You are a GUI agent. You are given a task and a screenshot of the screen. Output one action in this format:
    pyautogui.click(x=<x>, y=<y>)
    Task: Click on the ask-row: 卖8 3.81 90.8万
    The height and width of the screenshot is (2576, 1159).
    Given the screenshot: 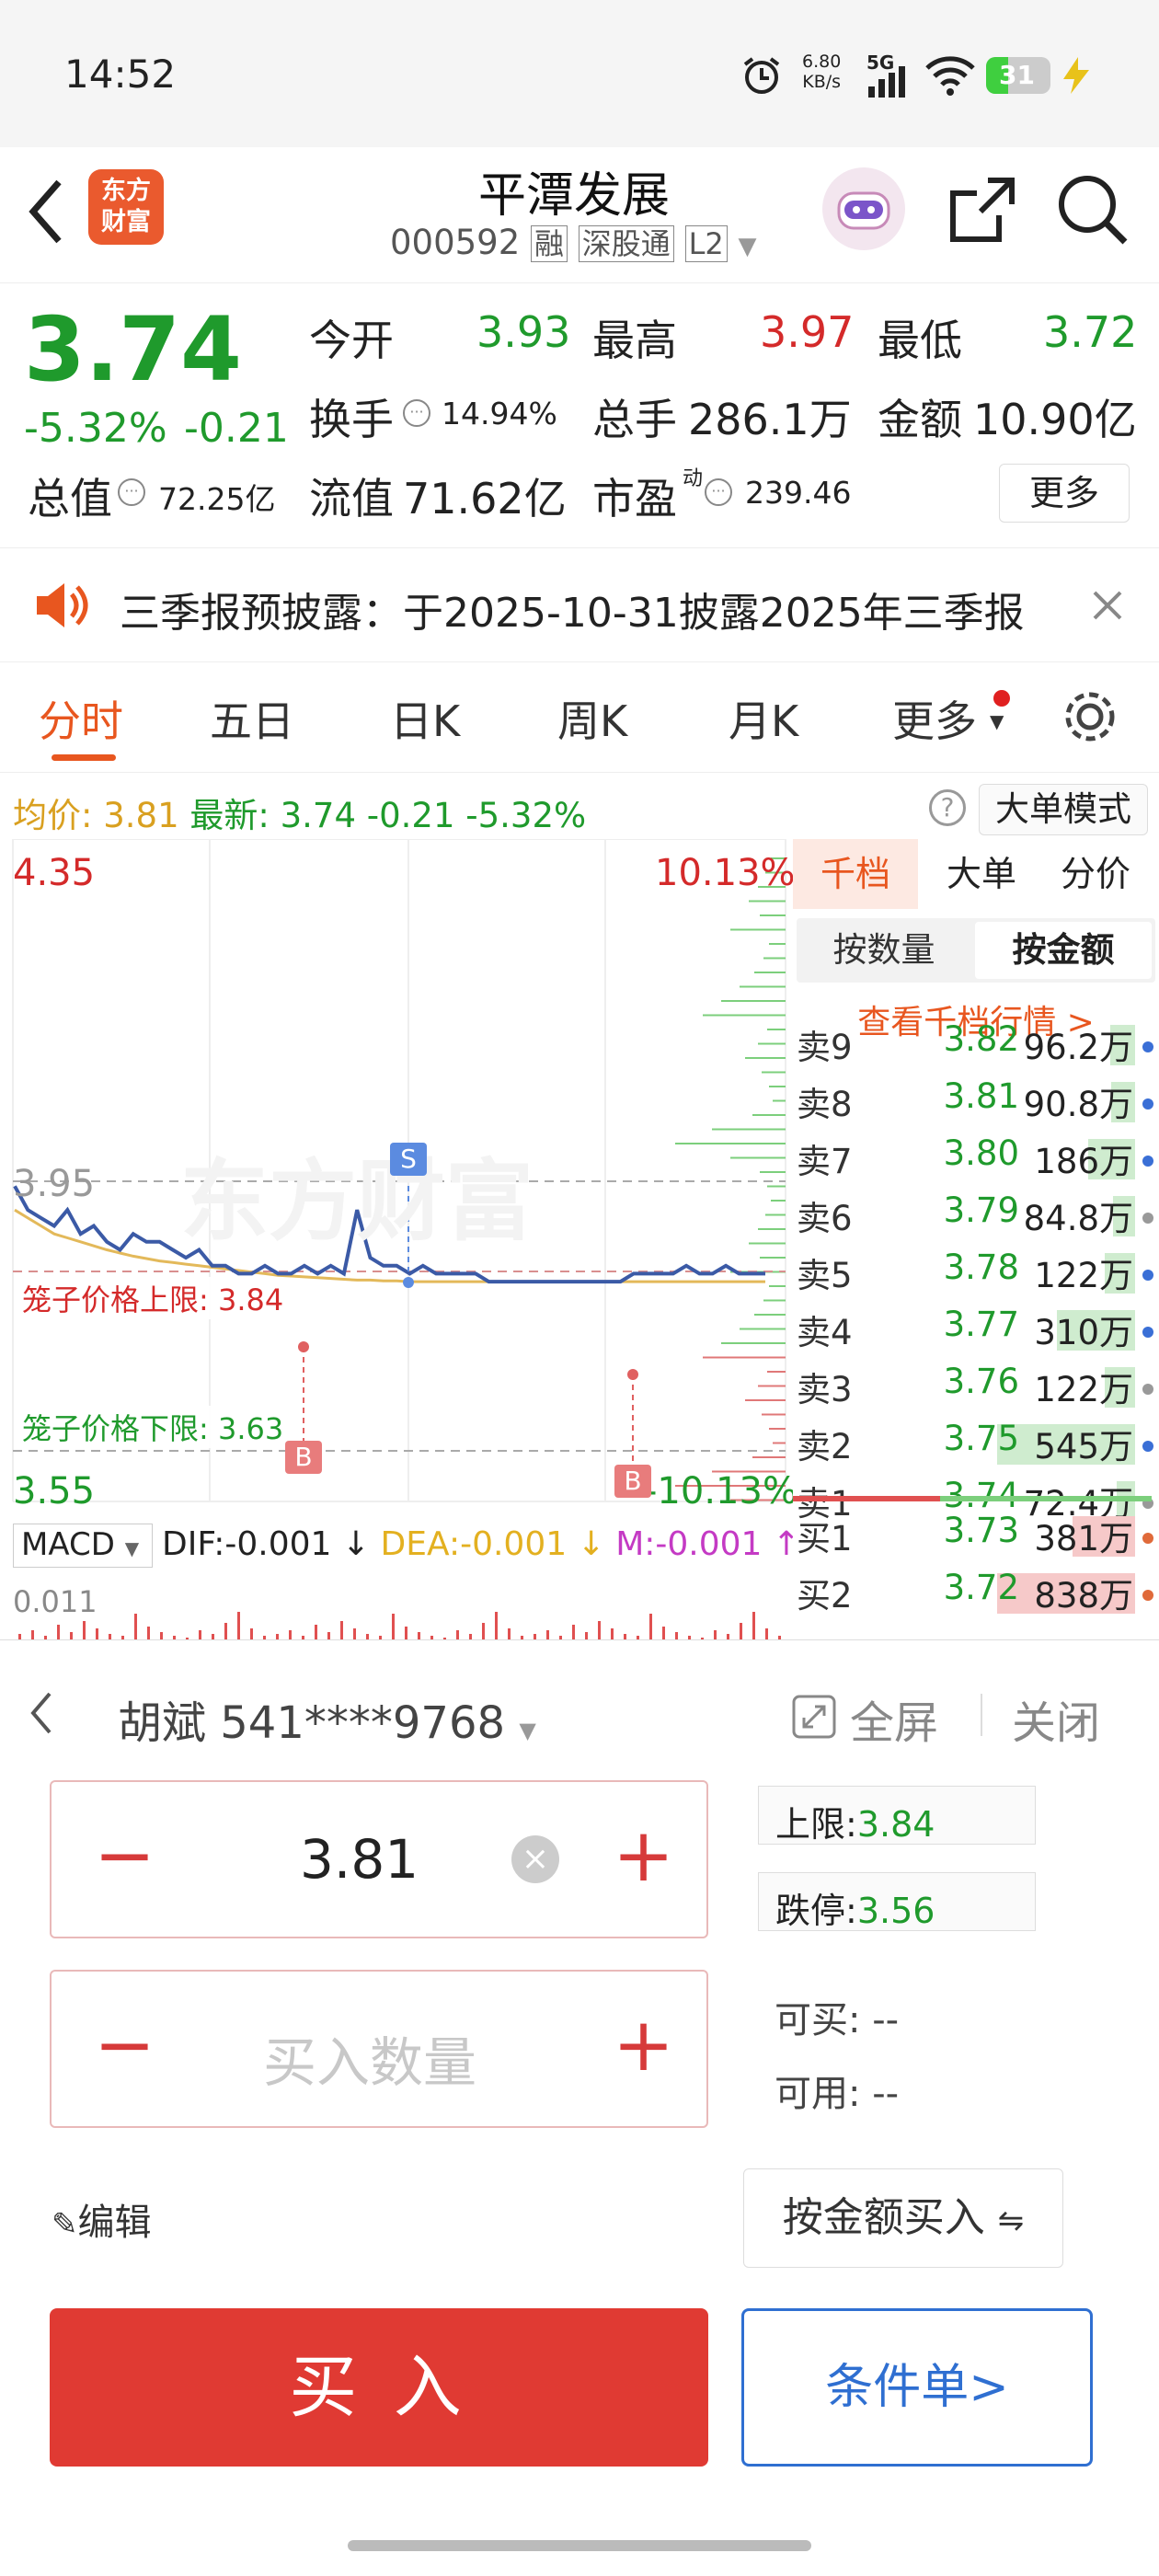 What is the action you would take?
    pyautogui.click(x=976, y=1102)
    